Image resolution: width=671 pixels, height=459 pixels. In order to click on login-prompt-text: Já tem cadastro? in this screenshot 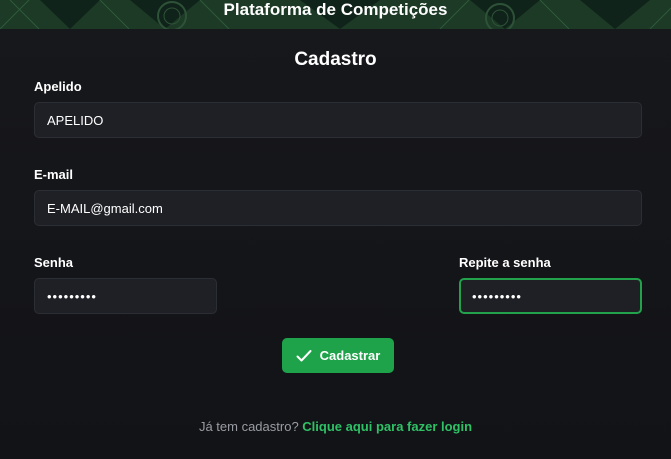, I will do `click(248, 426)`.